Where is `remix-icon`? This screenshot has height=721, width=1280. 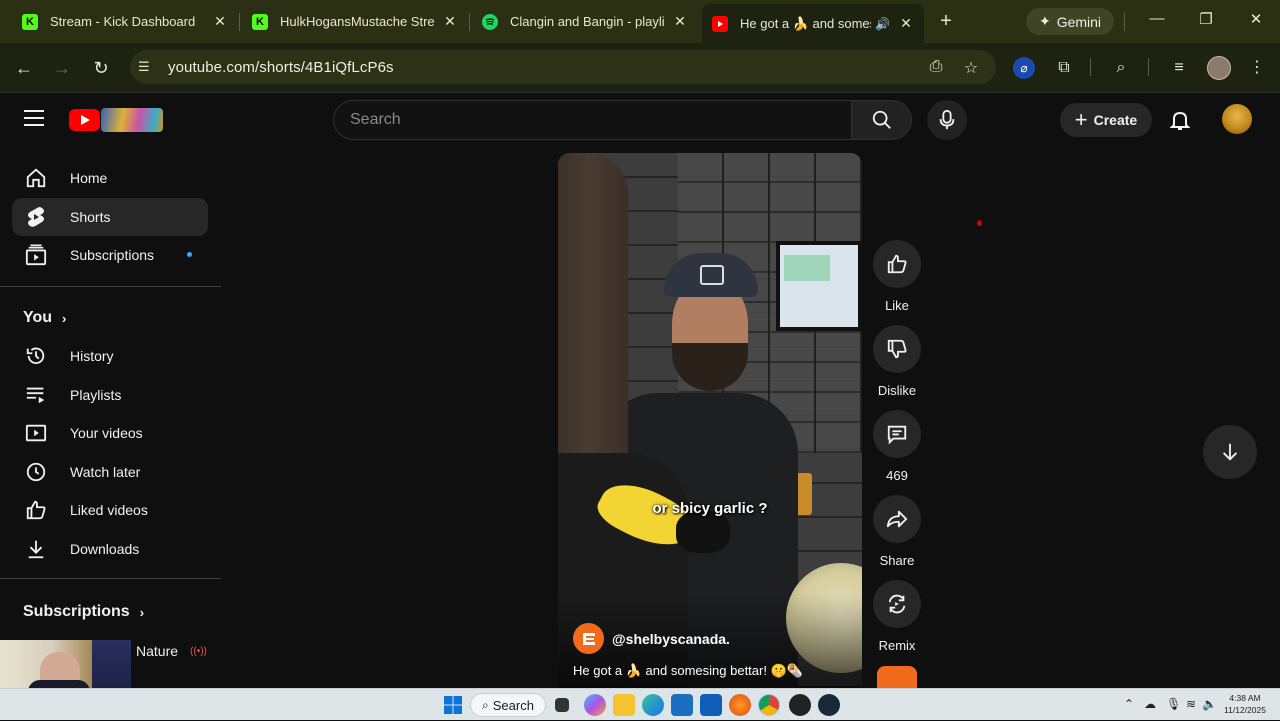
remix-icon is located at coordinates (897, 604).